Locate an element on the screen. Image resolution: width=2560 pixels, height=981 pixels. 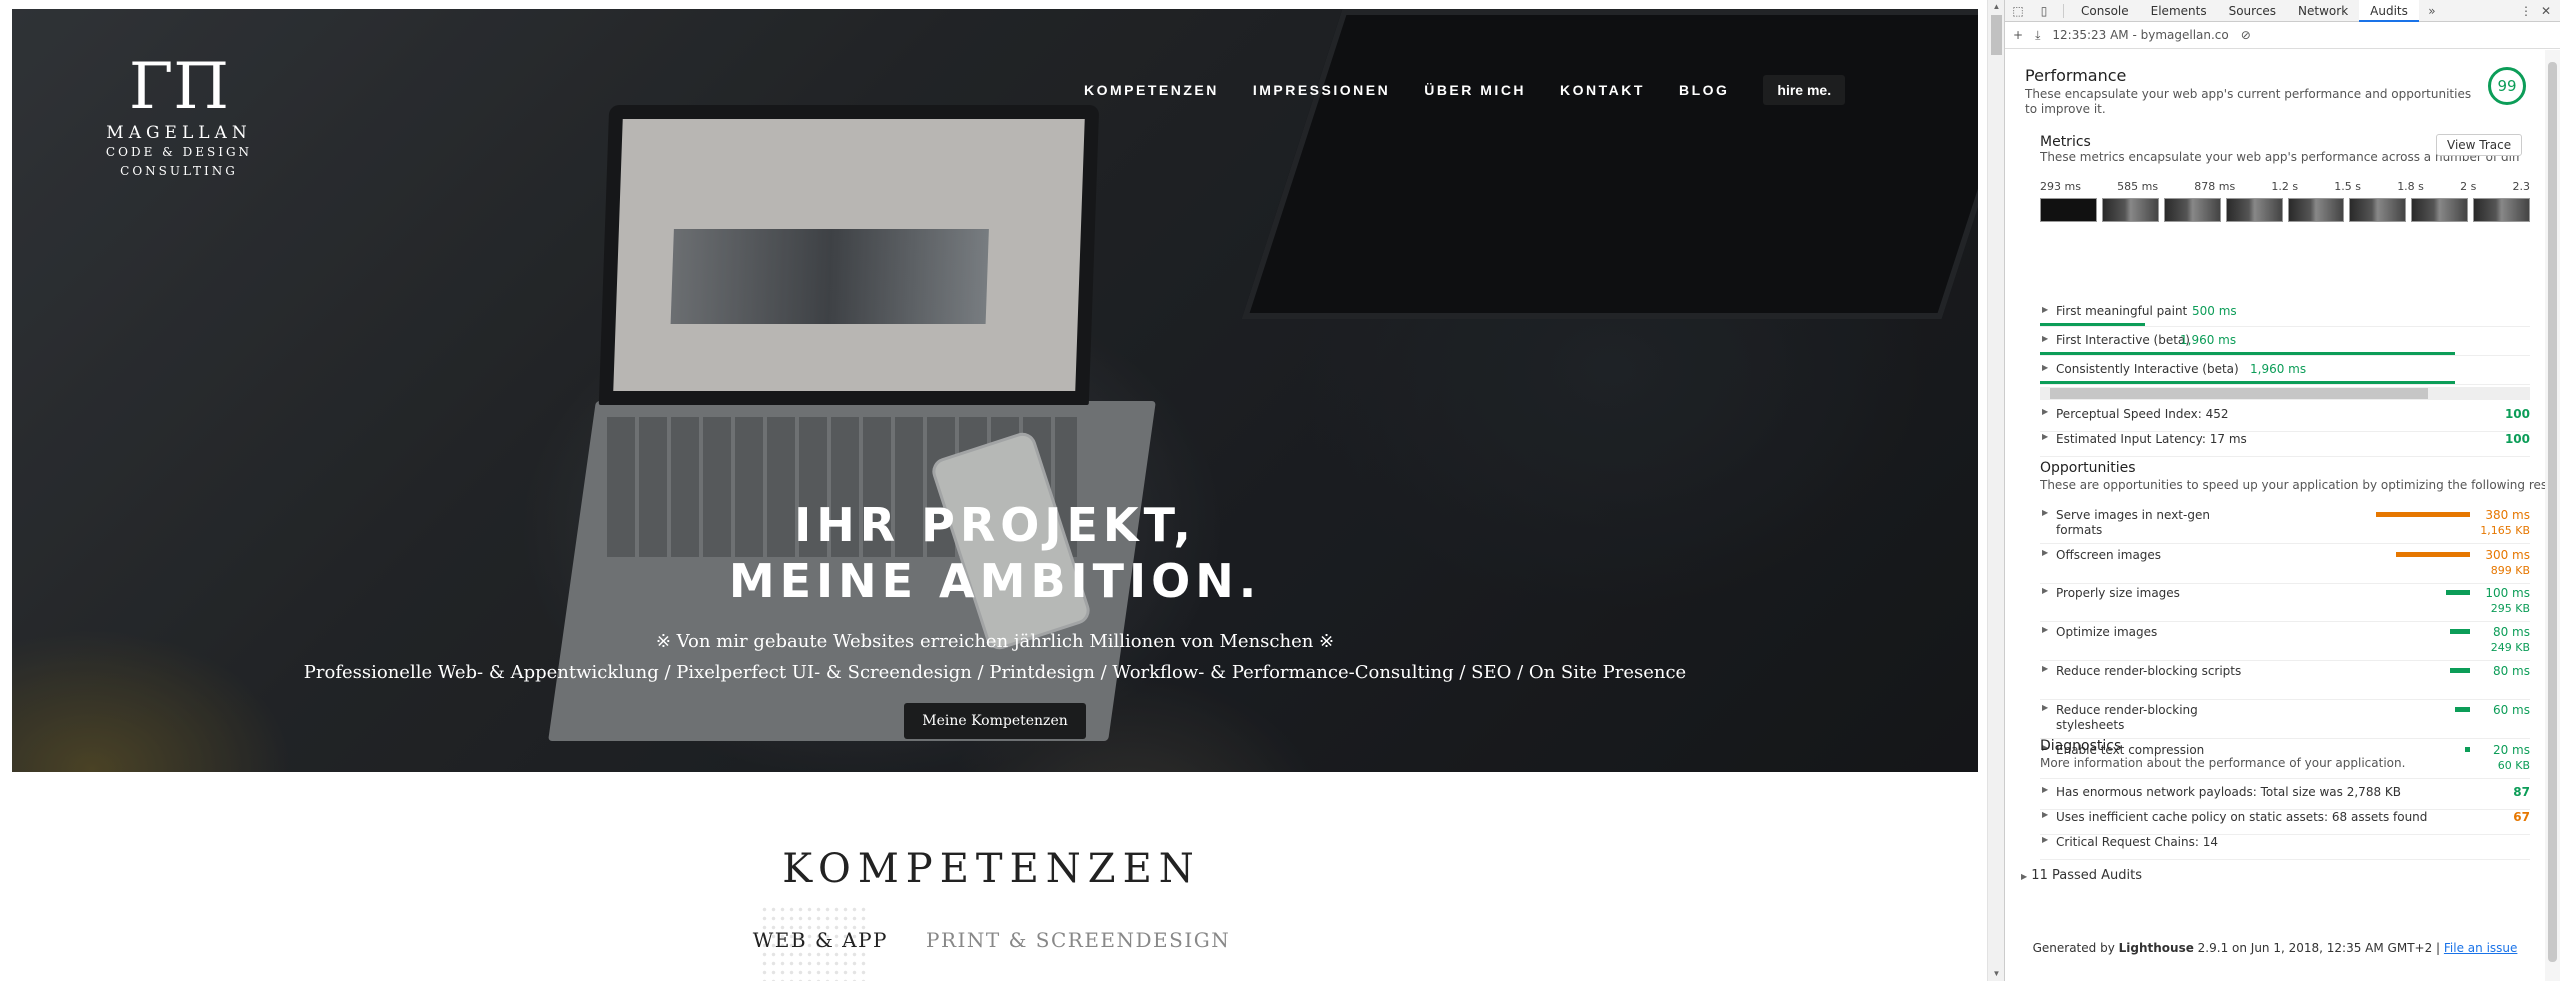
opportunity-label-line-1: Reduce render-blocking is located at coordinates (2127, 710).